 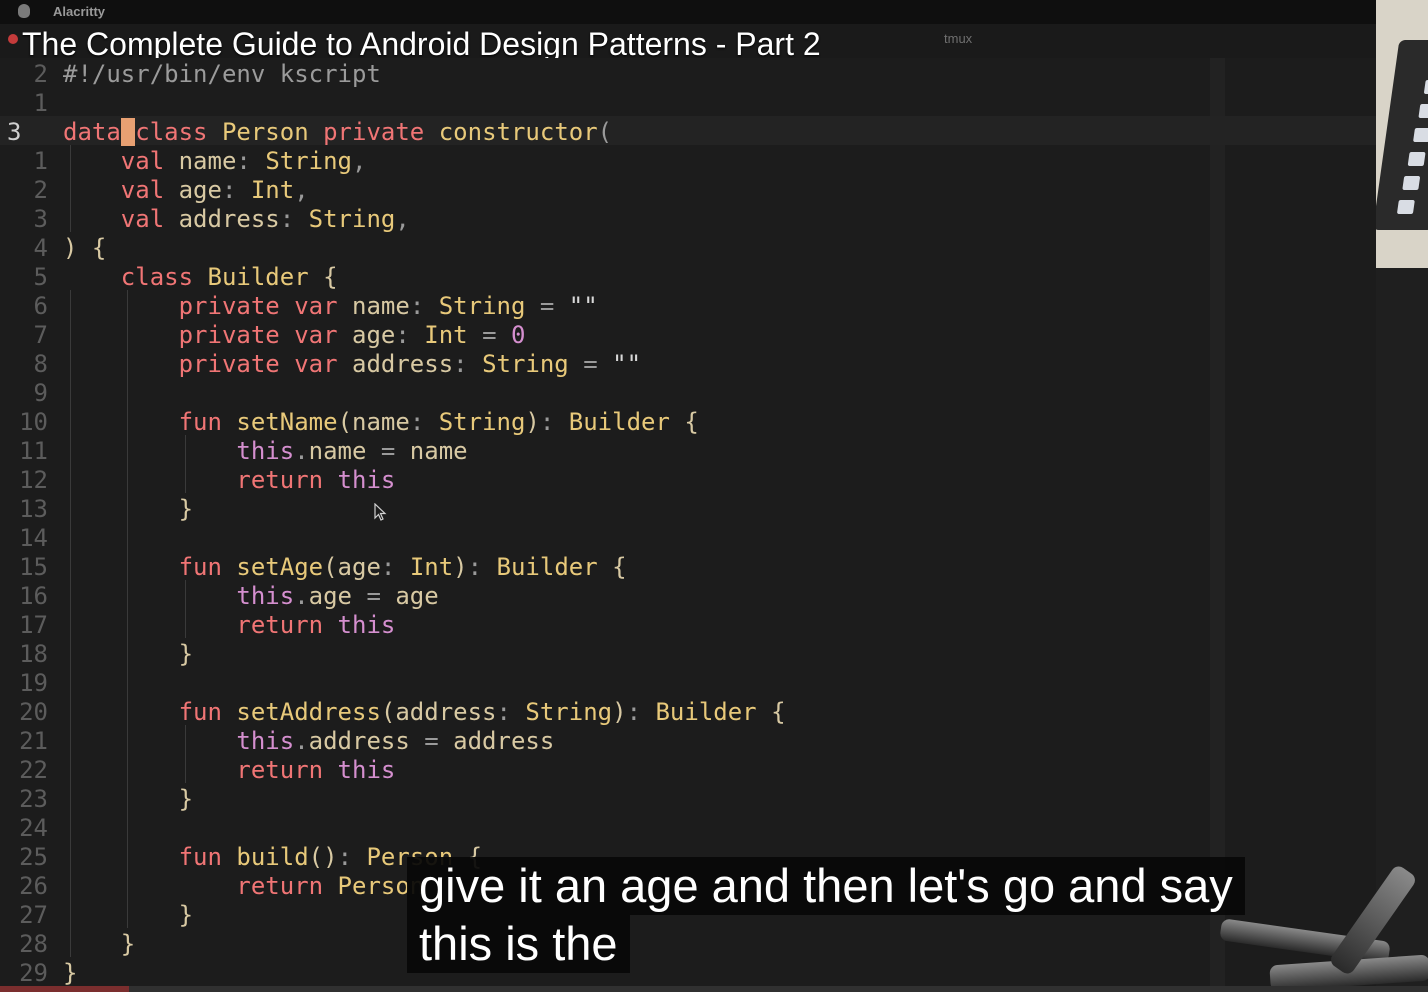 What do you see at coordinates (200, 712) in the screenshot?
I see `code-token: fun` at bounding box center [200, 712].